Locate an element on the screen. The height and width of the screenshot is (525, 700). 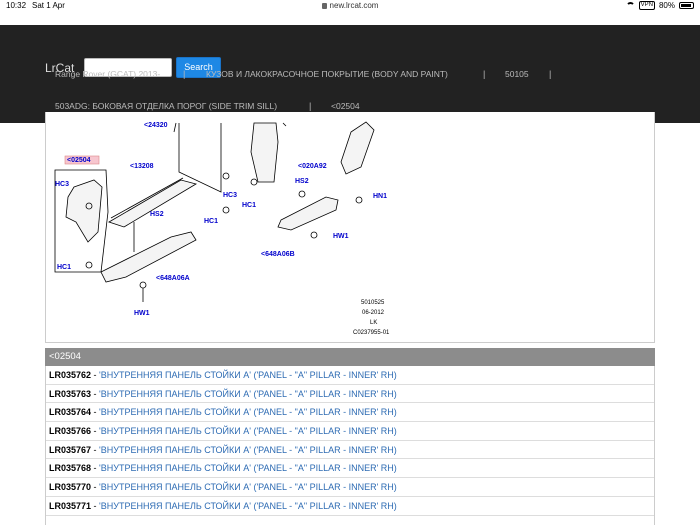
breadcrumb-model: Range Rover (GCAT) 2013- is located at coordinates (107, 74).